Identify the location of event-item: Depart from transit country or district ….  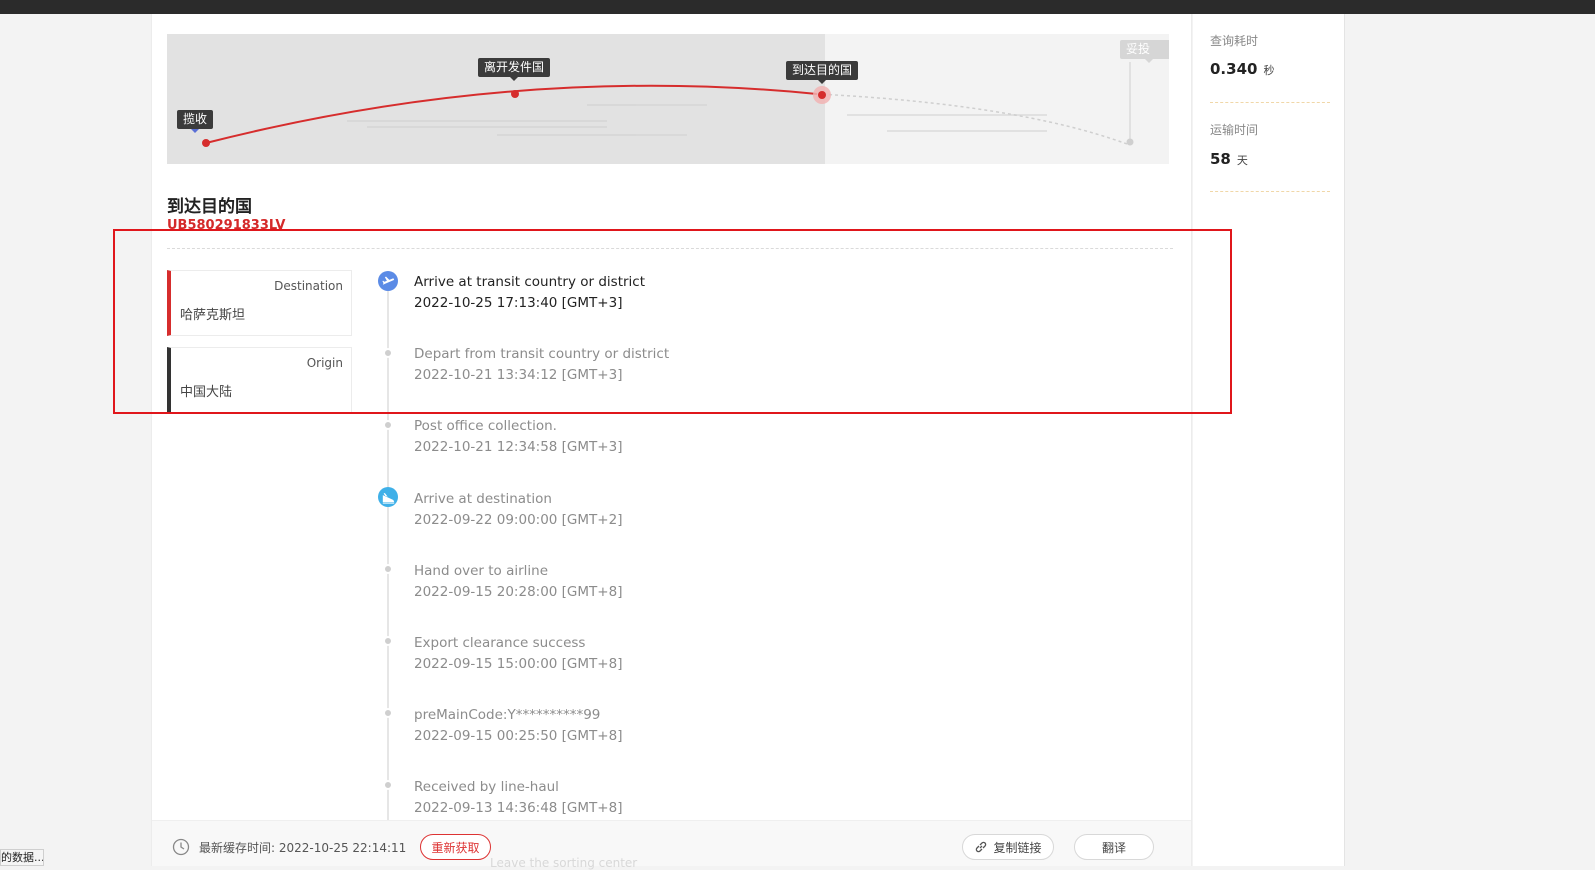
(541, 365).